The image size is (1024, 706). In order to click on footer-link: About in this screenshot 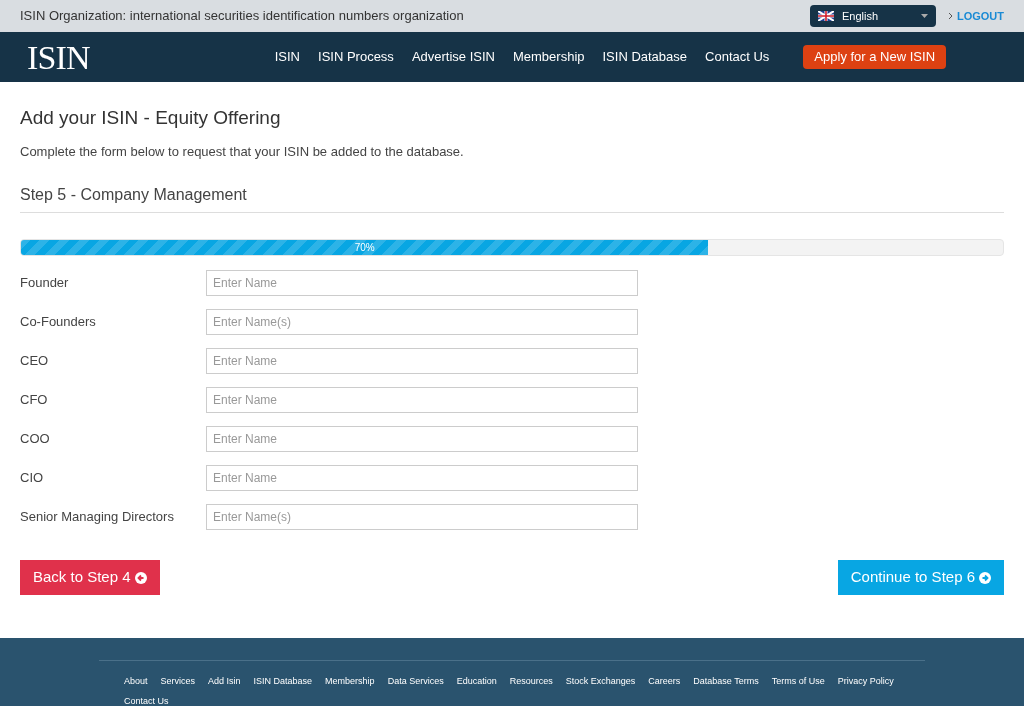, I will do `click(136, 681)`.